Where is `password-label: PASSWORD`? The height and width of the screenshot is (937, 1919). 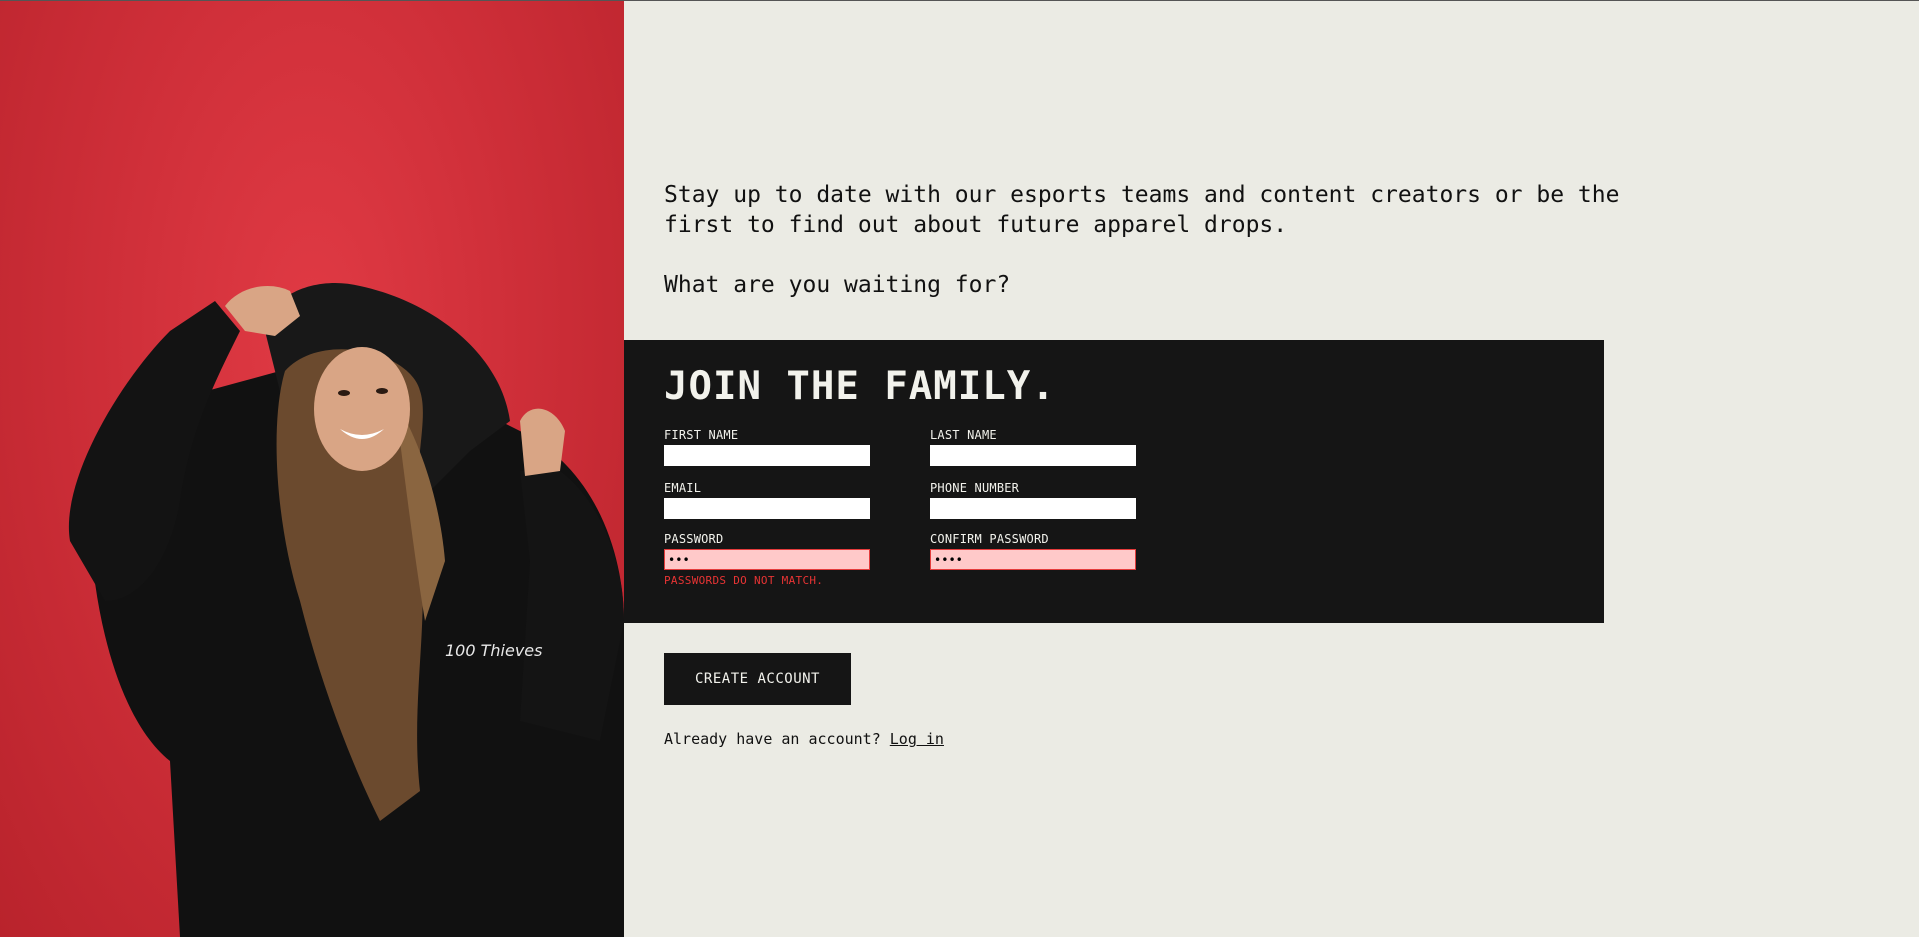
password-label: PASSWORD is located at coordinates (694, 539).